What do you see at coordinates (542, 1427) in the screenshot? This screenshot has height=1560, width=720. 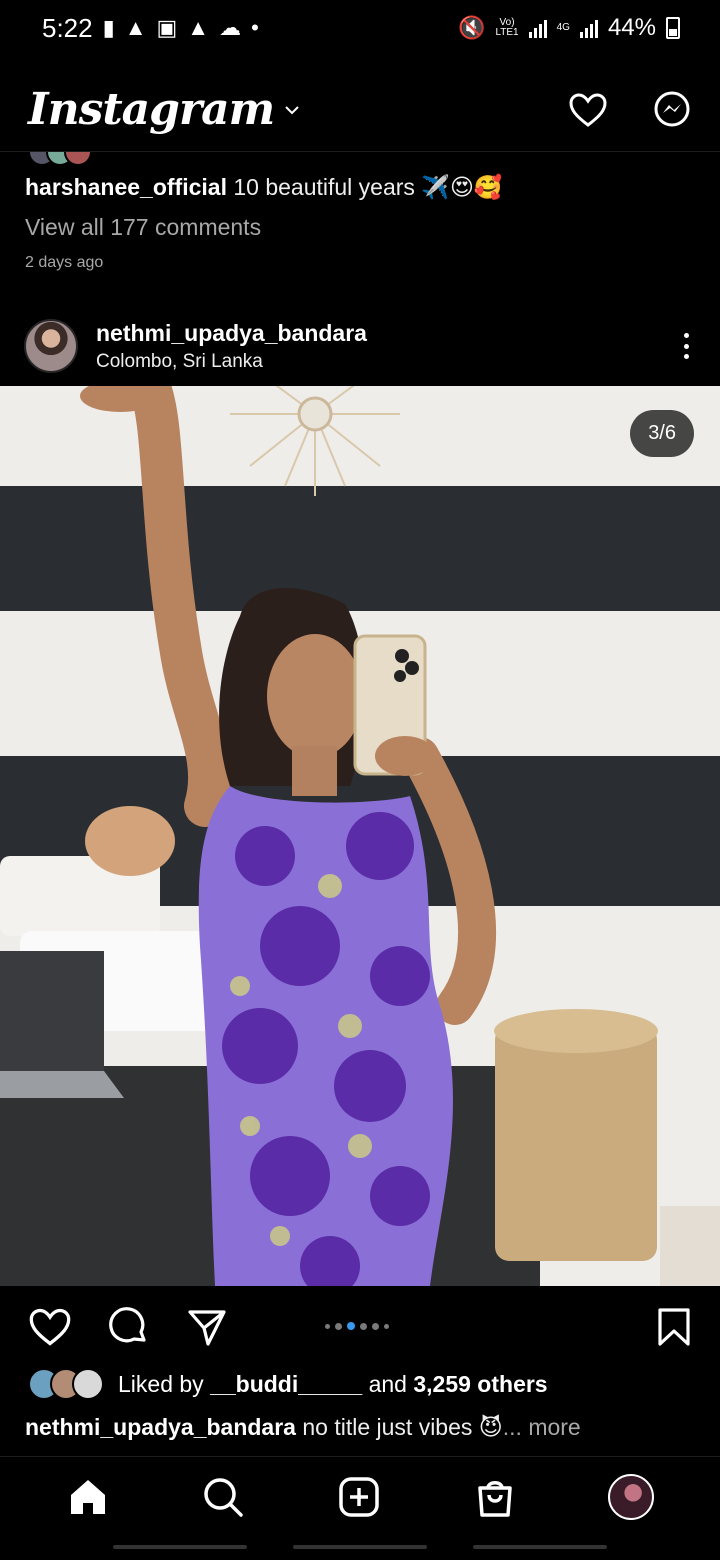 I see `caption-more-link: ... more` at bounding box center [542, 1427].